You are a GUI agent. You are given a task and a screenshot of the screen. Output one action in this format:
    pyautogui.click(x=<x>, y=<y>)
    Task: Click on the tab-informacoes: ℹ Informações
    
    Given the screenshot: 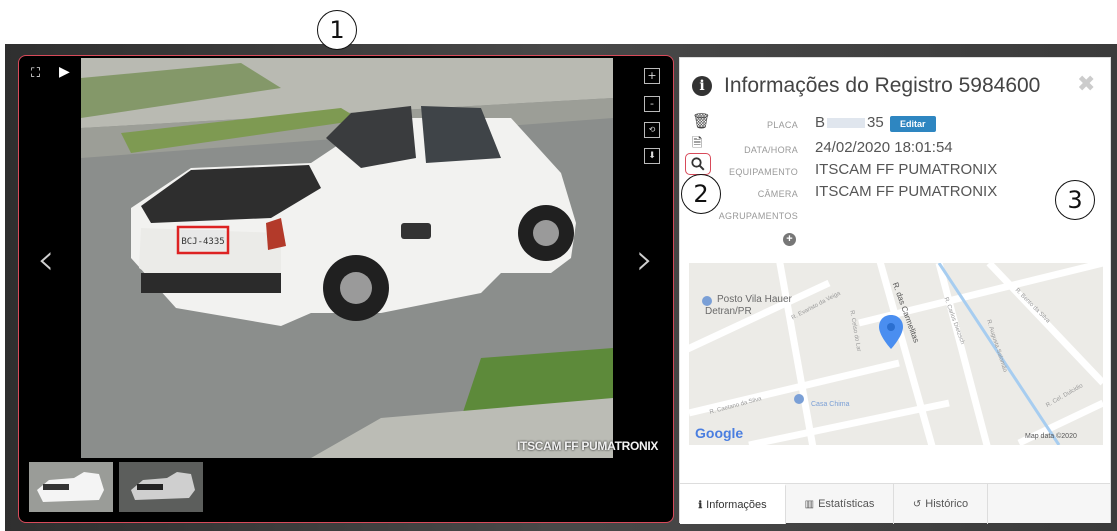 What is the action you would take?
    pyautogui.click(x=733, y=504)
    